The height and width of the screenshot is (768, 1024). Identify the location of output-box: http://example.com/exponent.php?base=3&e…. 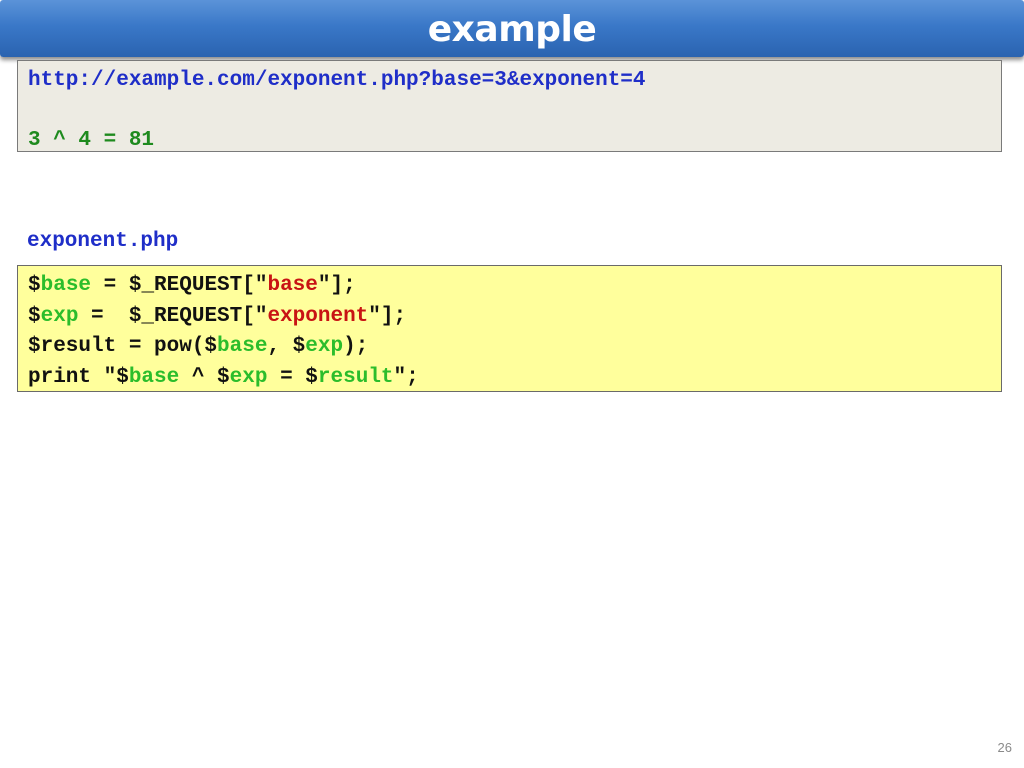
(509, 106).